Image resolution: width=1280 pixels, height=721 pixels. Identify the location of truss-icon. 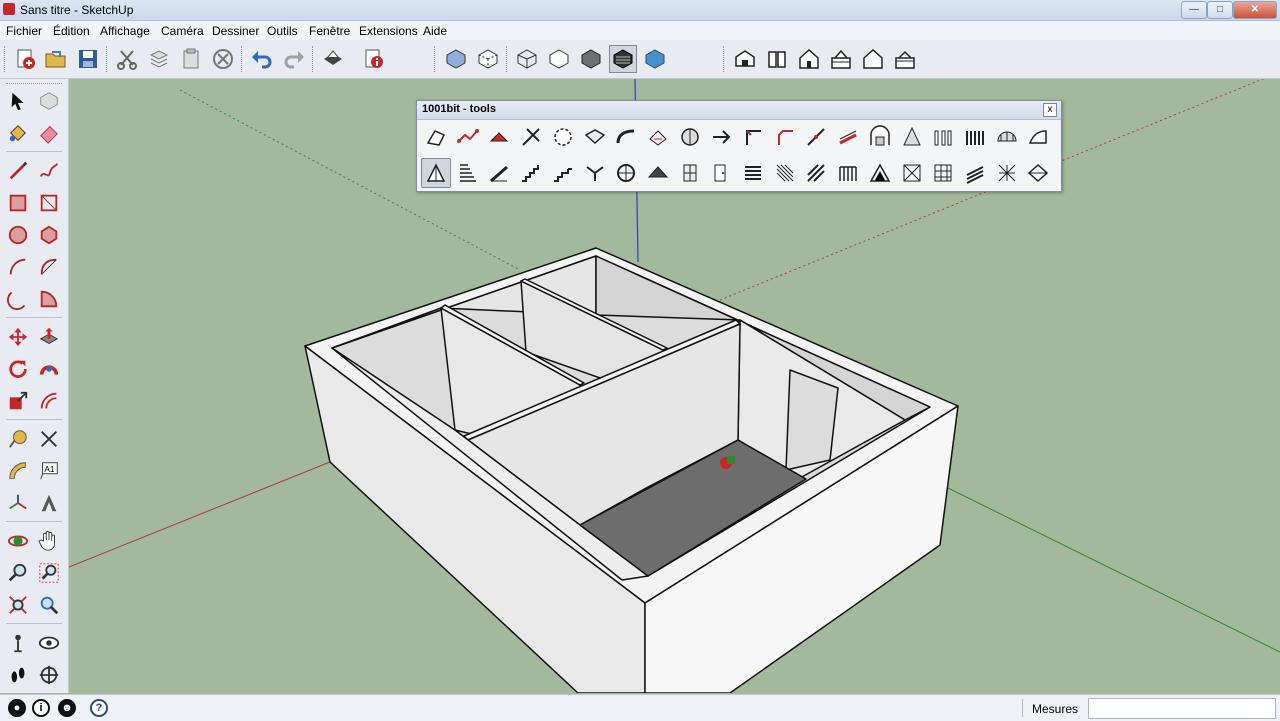
(880, 173).